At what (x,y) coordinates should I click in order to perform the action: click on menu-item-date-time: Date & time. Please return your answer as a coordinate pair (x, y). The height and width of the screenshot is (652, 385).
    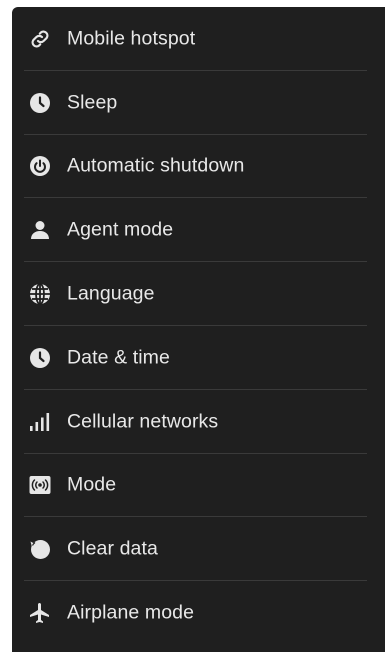
    Looking at the image, I should click on (198, 358).